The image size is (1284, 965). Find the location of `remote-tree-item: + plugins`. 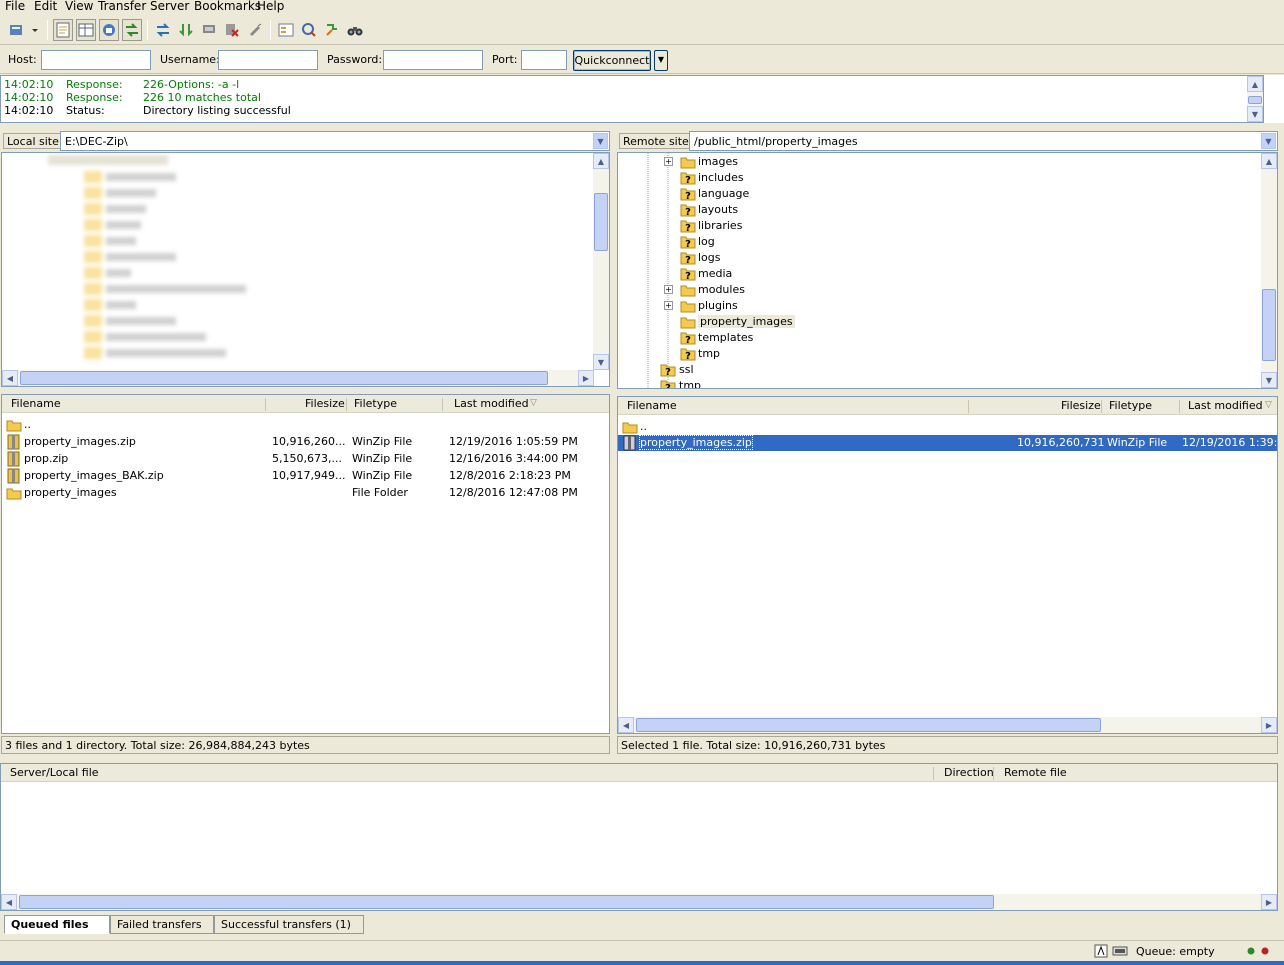

remote-tree-item: + plugins is located at coordinates (938, 306).